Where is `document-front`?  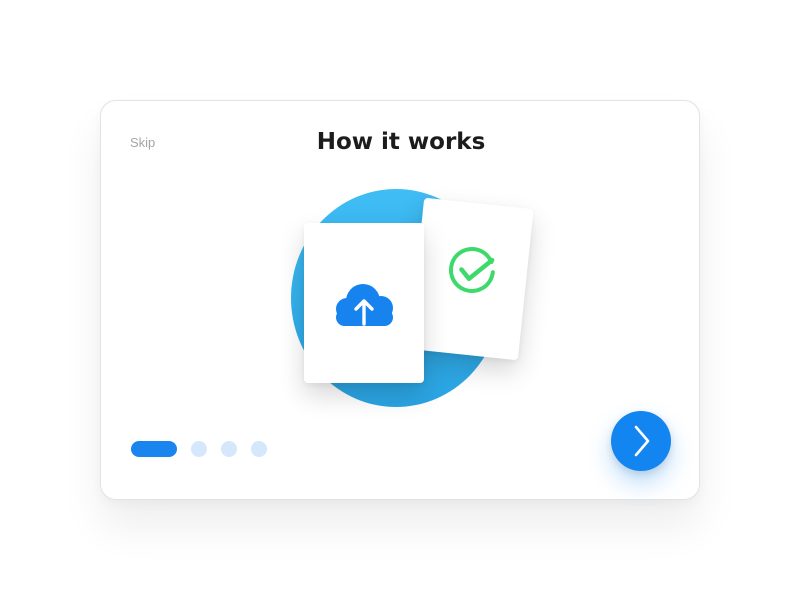
document-front is located at coordinates (364, 303).